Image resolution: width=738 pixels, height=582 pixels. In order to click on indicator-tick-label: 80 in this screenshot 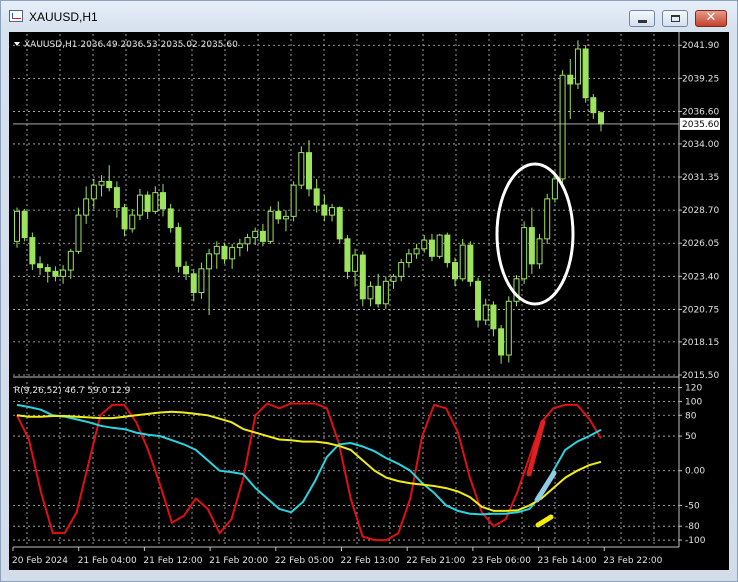, I will do `click(691, 416)`.